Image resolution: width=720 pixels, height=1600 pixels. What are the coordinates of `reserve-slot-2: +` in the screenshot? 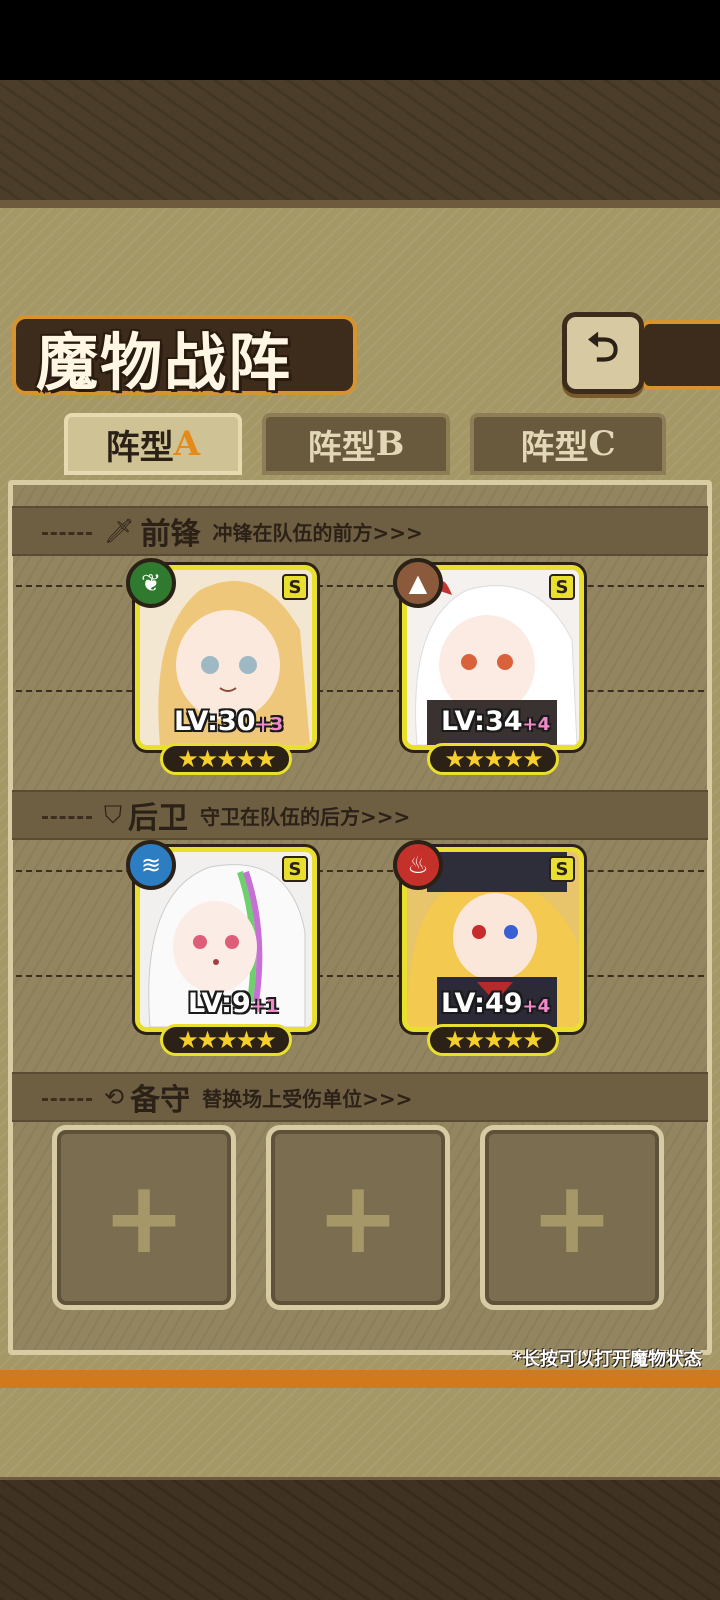 It's located at (358, 1217).